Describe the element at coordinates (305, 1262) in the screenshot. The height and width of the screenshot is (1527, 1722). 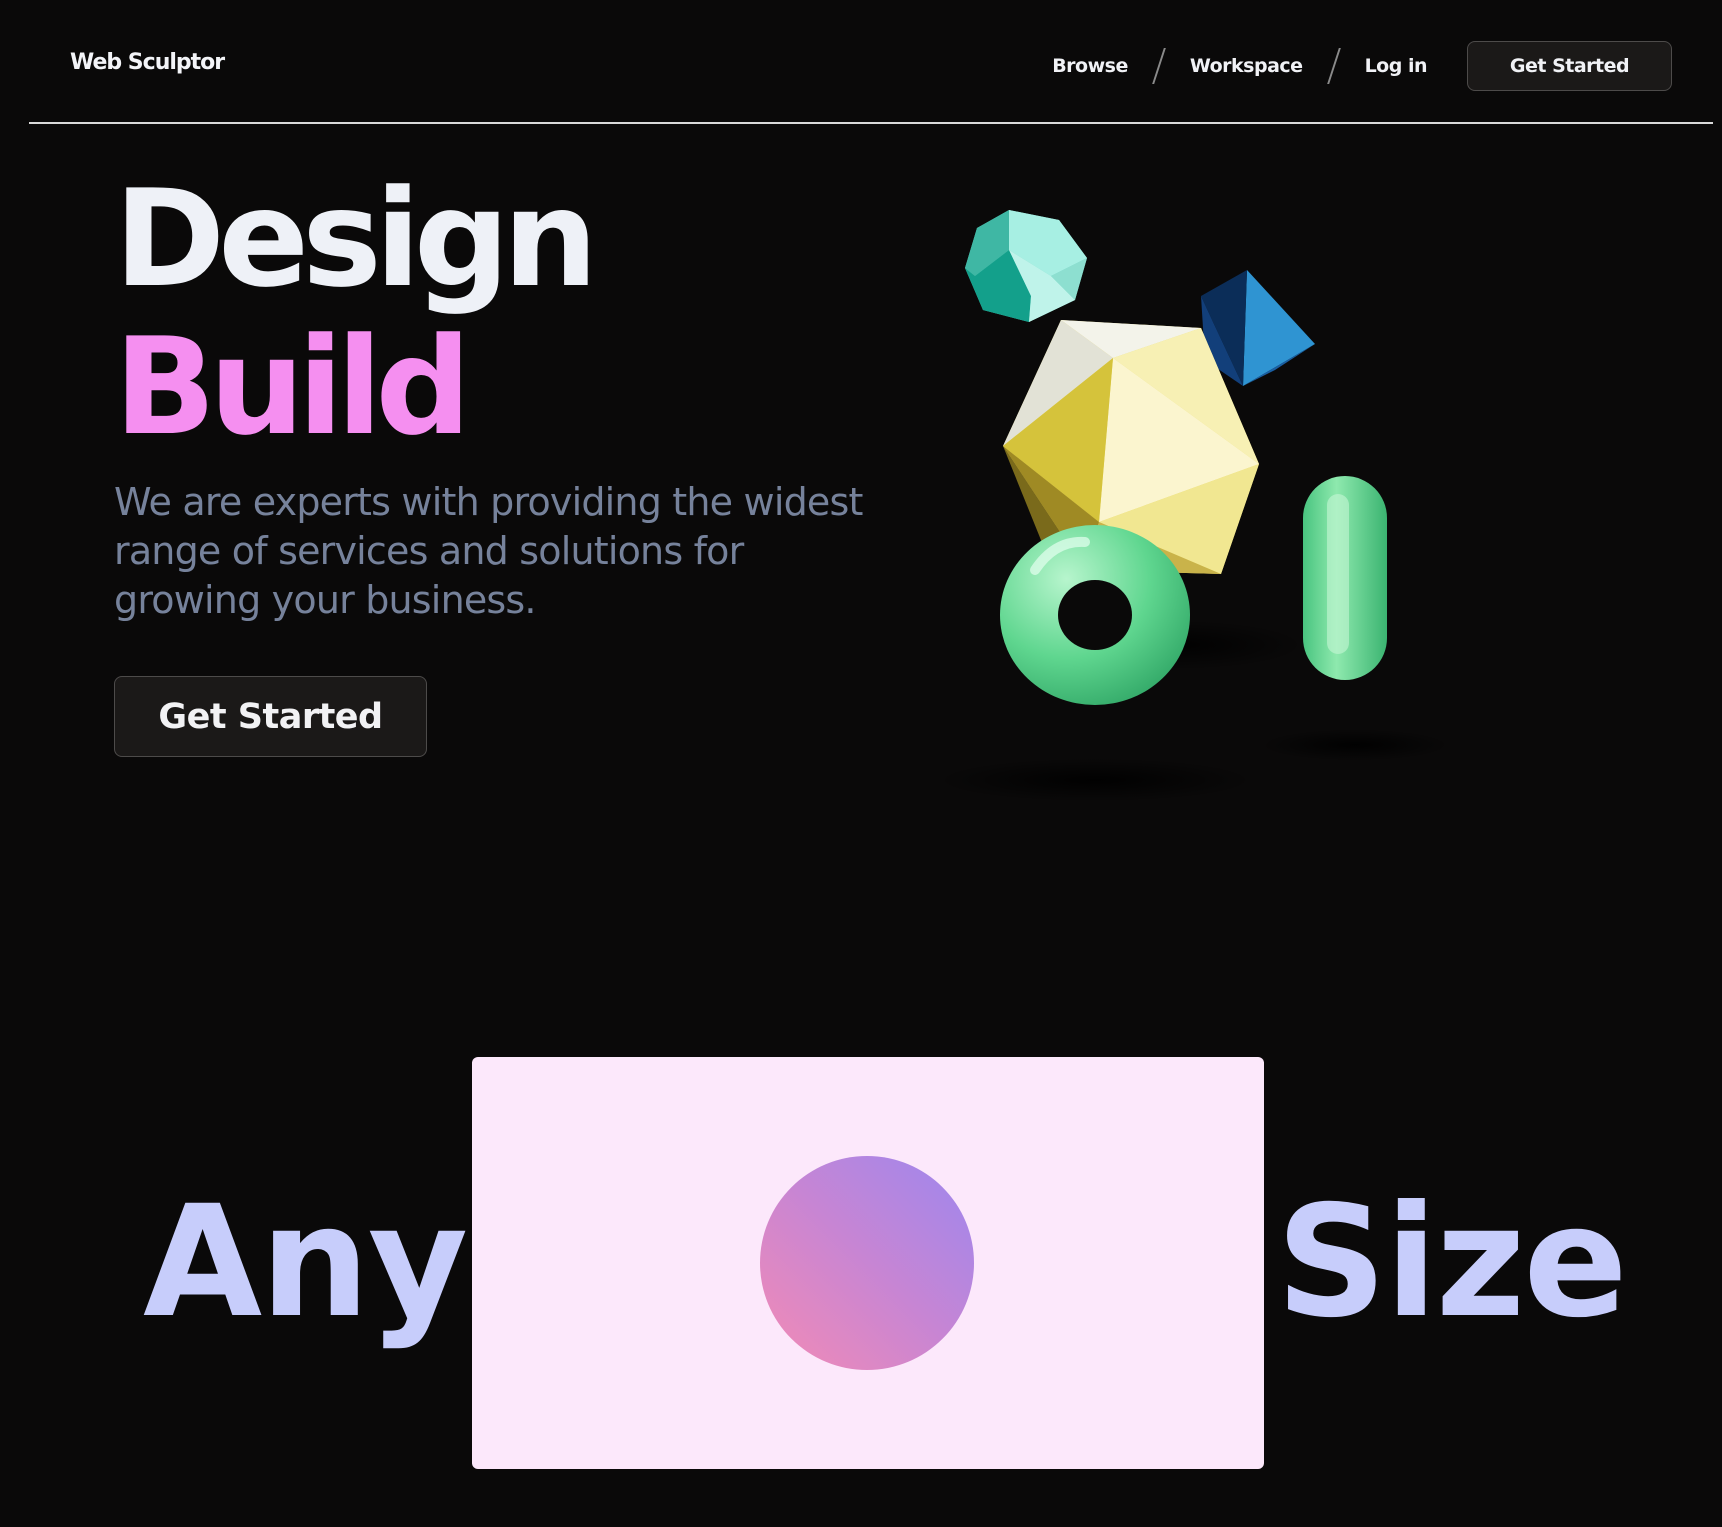
I see `showcase-word-any: Any` at that location.